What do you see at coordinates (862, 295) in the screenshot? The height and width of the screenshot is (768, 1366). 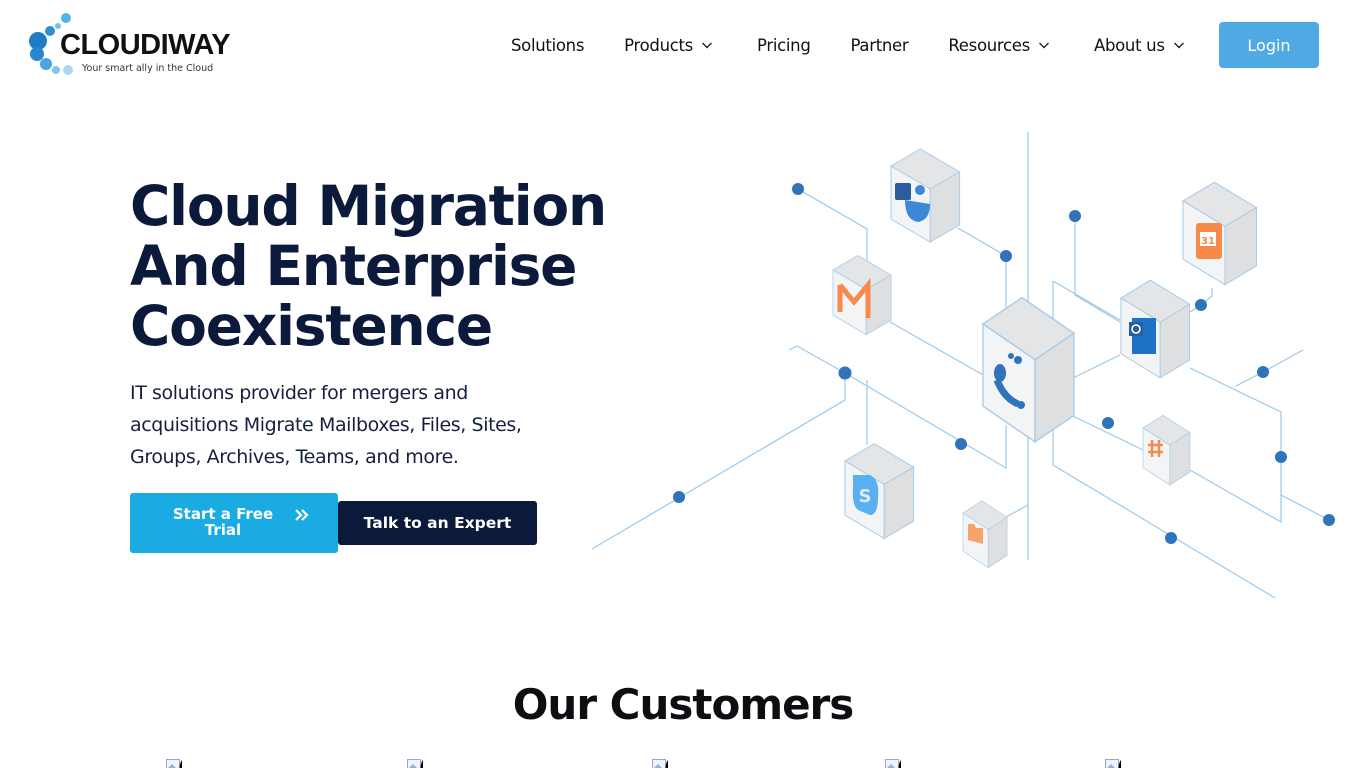 I see `gmail-icon` at bounding box center [862, 295].